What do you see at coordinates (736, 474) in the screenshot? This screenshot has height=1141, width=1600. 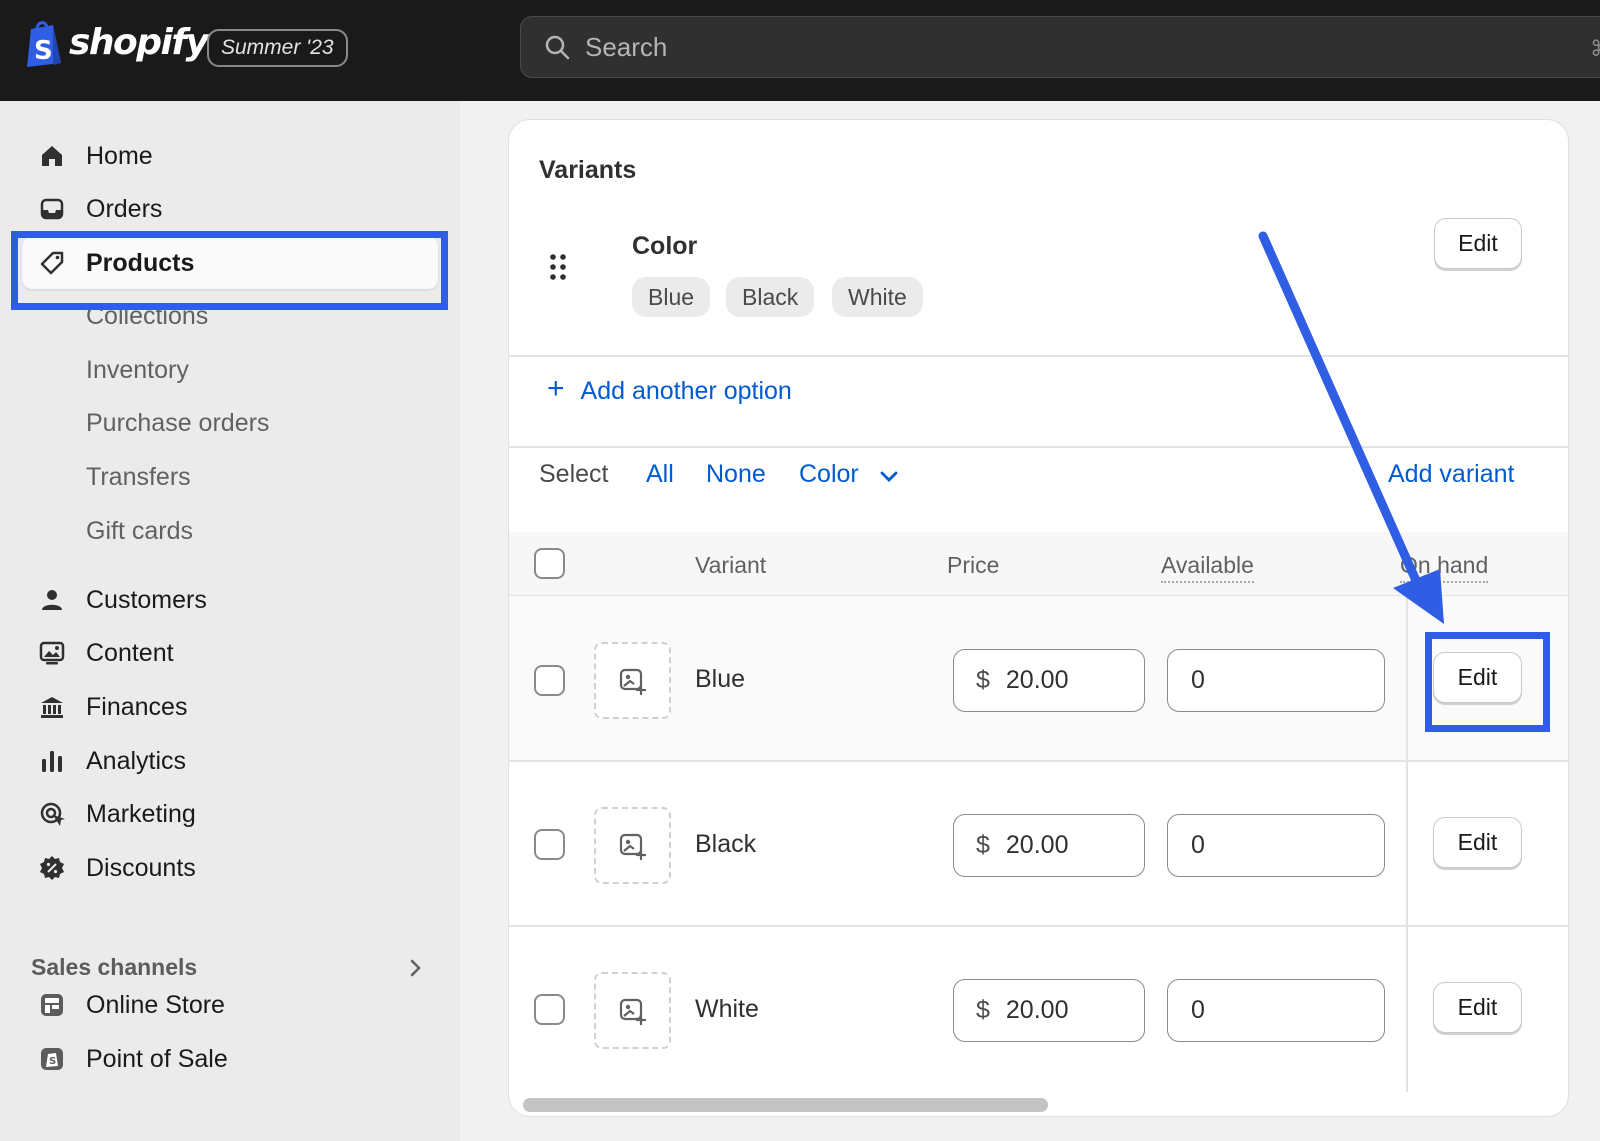 I see `select-none-link: None` at bounding box center [736, 474].